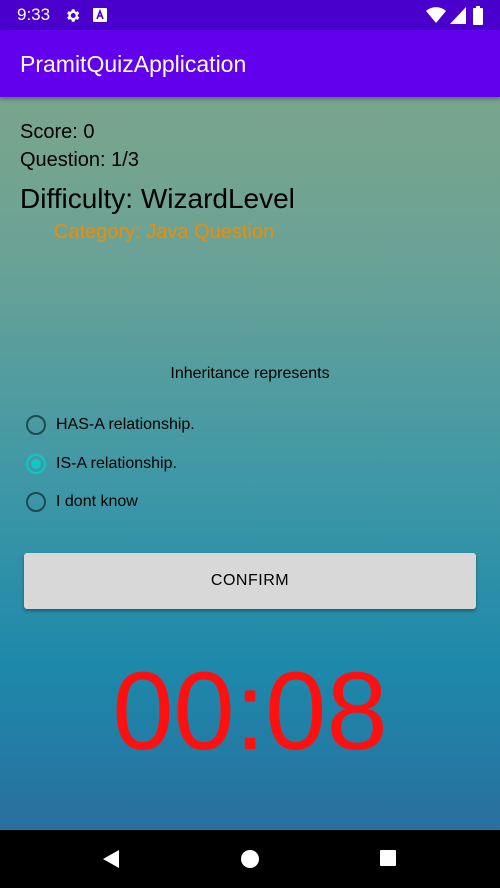 The height and width of the screenshot is (888, 500). I want to click on navigation-bar, so click(250, 859).